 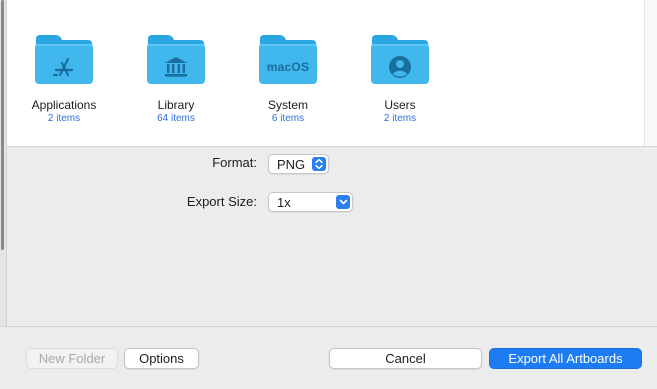 I want to click on chevron-down-icon, so click(x=343, y=202).